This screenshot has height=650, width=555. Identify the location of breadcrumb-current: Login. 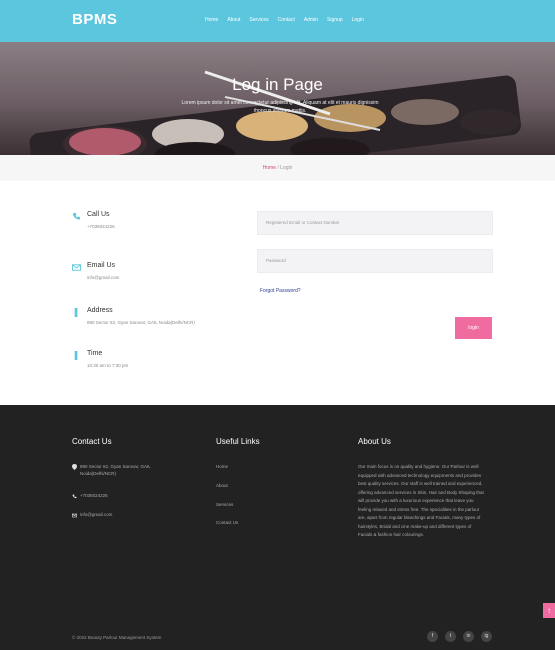
(286, 168).